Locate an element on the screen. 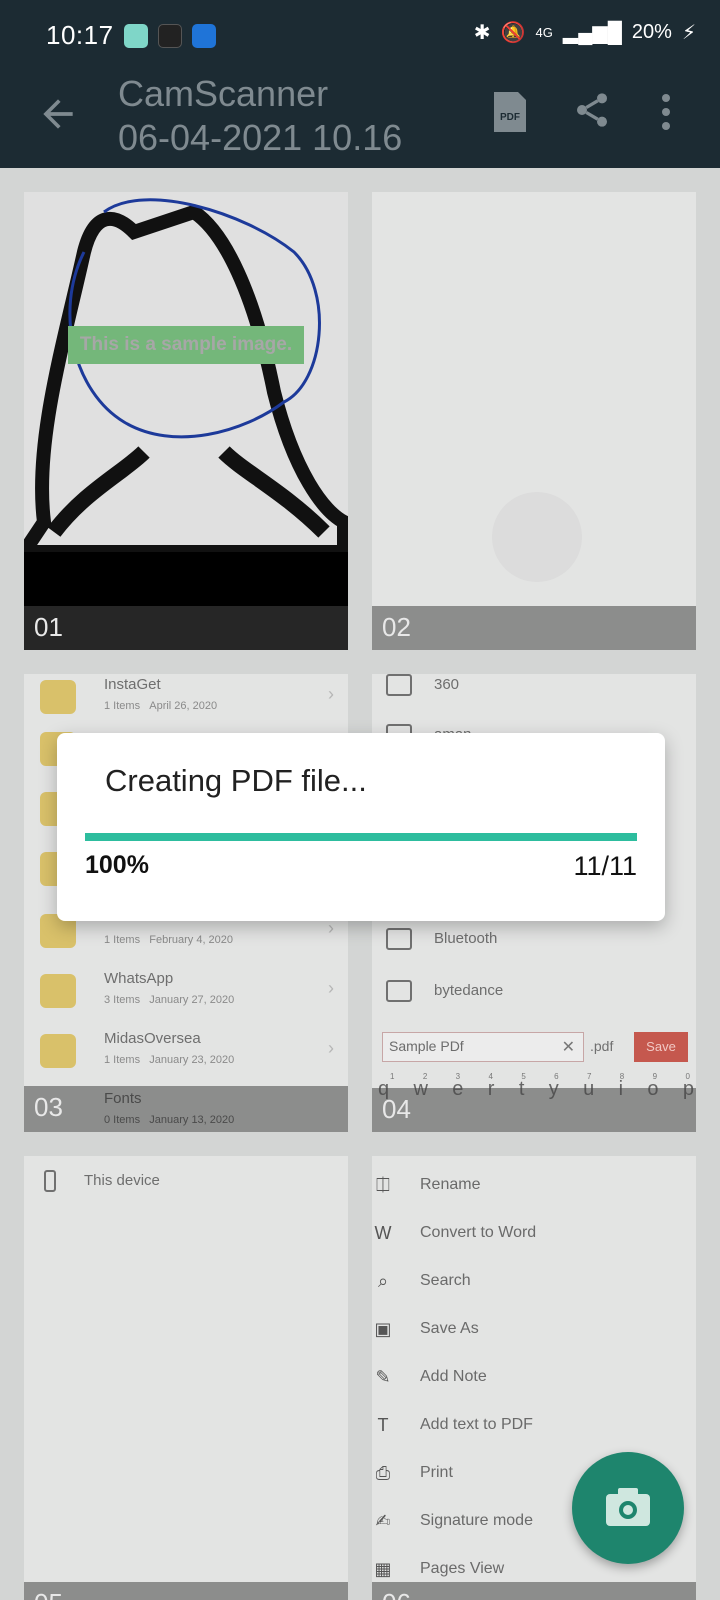  menu-item-label: Rename is located at coordinates (450, 1184).